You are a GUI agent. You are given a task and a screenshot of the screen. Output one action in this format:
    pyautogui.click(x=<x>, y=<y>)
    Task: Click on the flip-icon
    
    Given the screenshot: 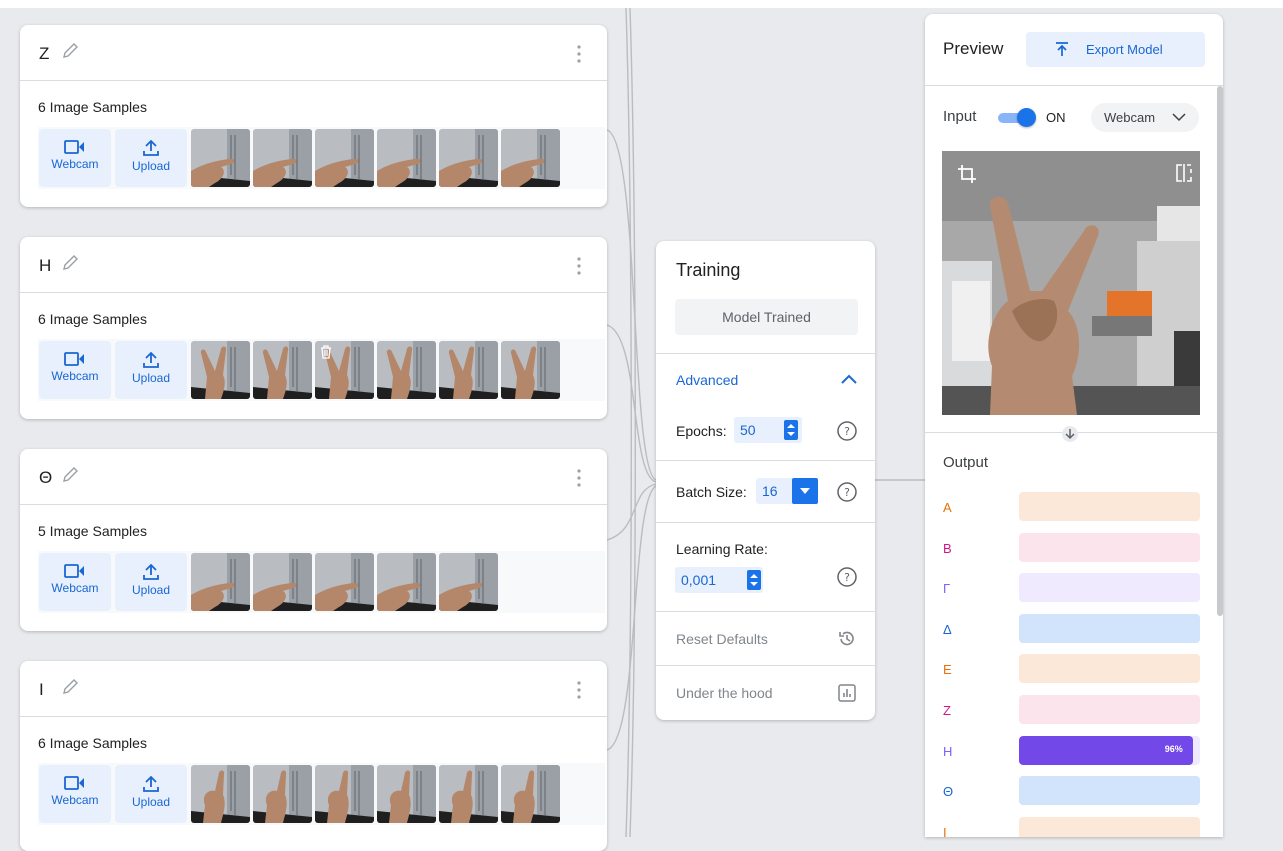 What is the action you would take?
    pyautogui.click(x=1184, y=173)
    